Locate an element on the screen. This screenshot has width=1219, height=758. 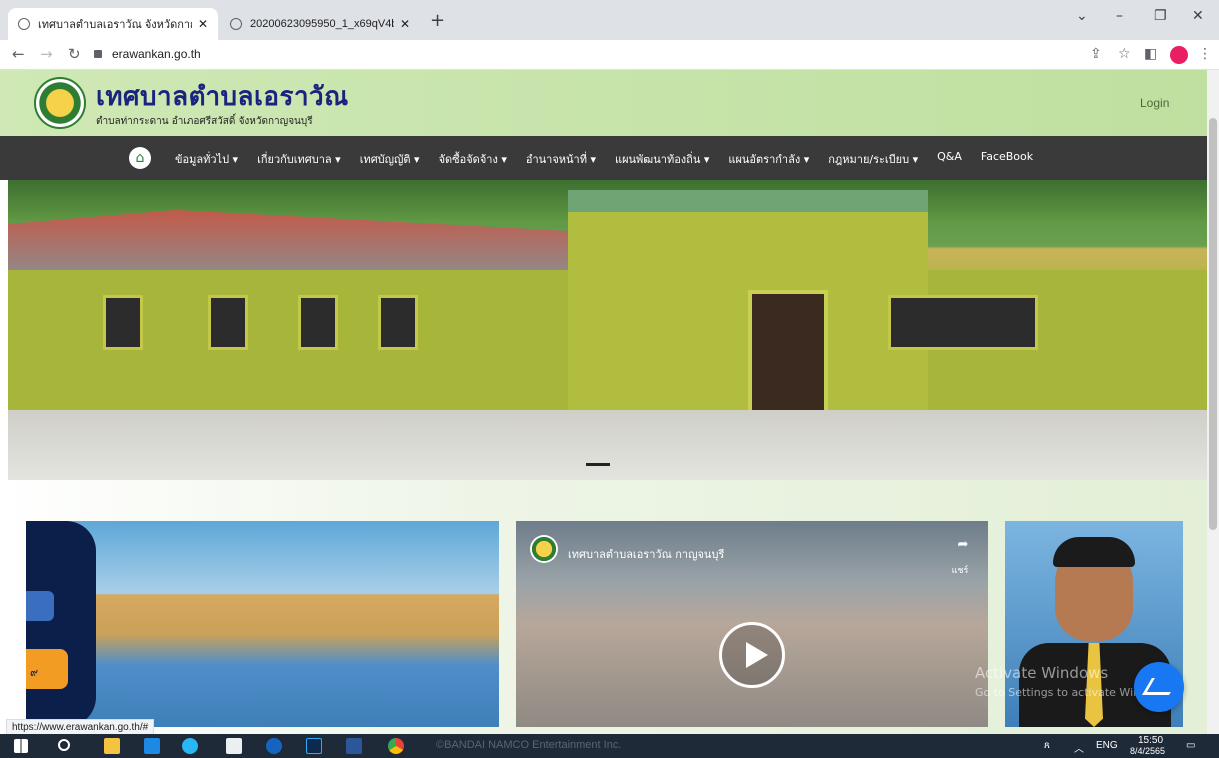
tab-title: เทศบาลตำบลเอราวัณ จังหวัดกาญจนบุ is located at coordinates (115, 25).